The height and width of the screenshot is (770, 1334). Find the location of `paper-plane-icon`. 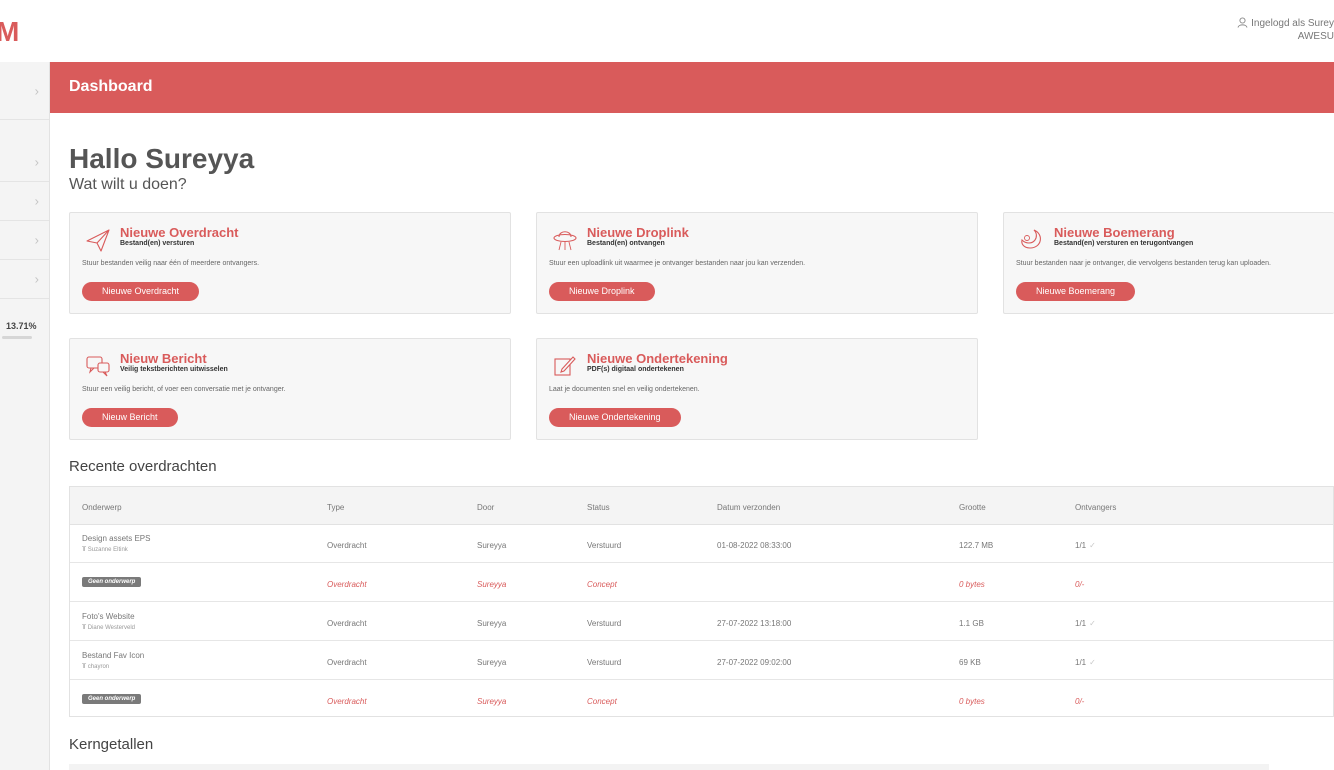

paper-plane-icon is located at coordinates (98, 240).